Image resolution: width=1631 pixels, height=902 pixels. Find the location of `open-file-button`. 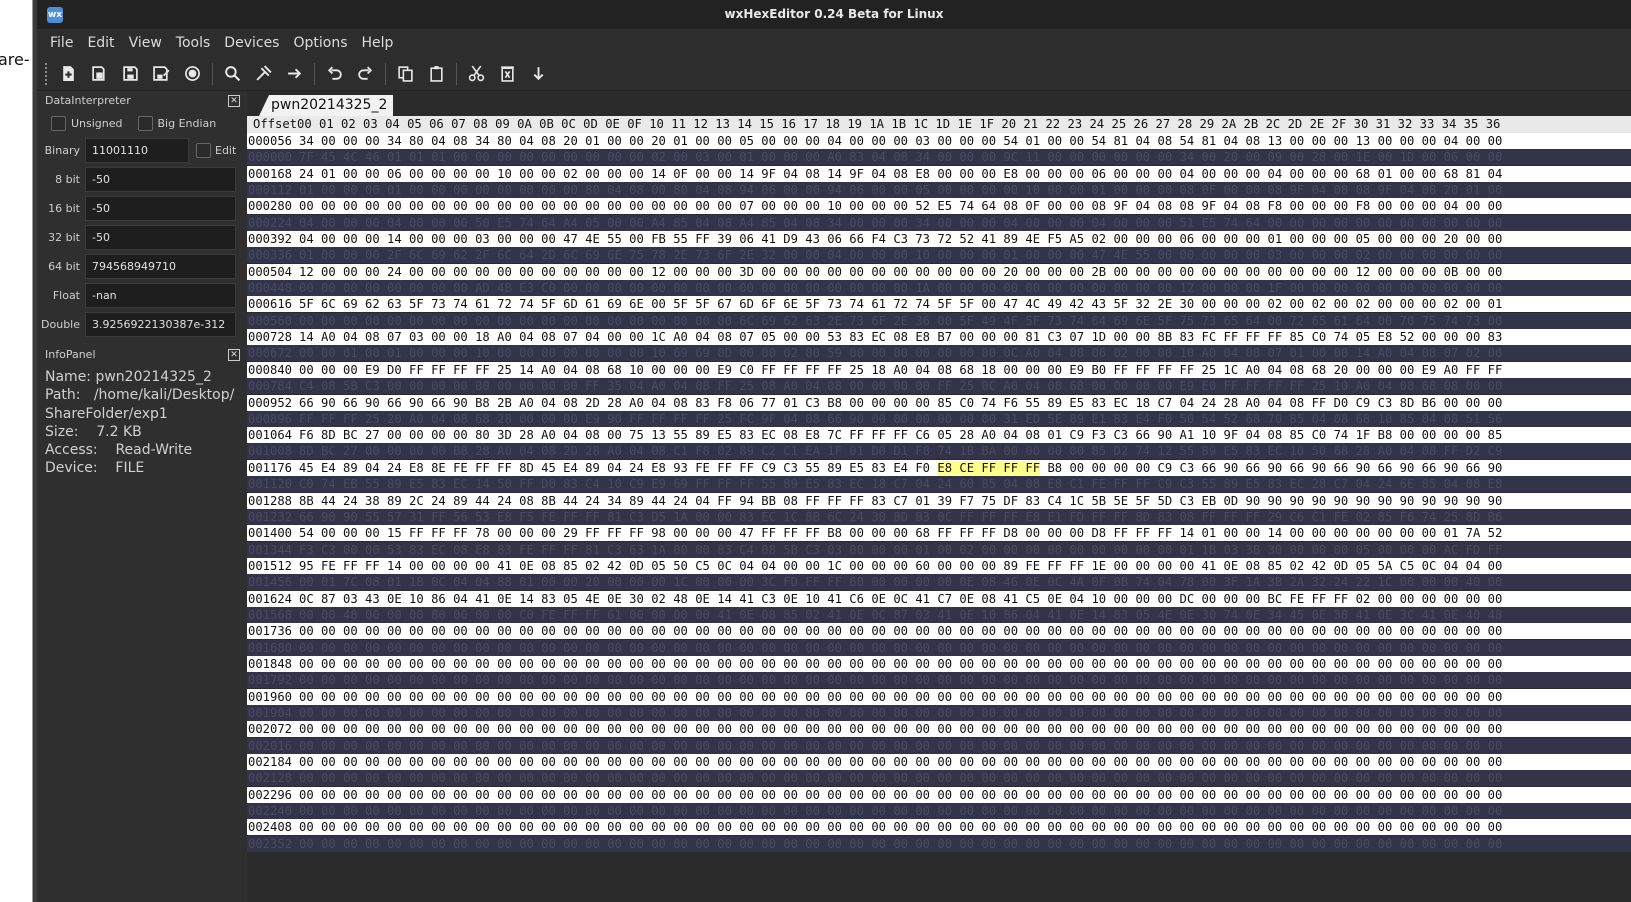

open-file-button is located at coordinates (99, 74).